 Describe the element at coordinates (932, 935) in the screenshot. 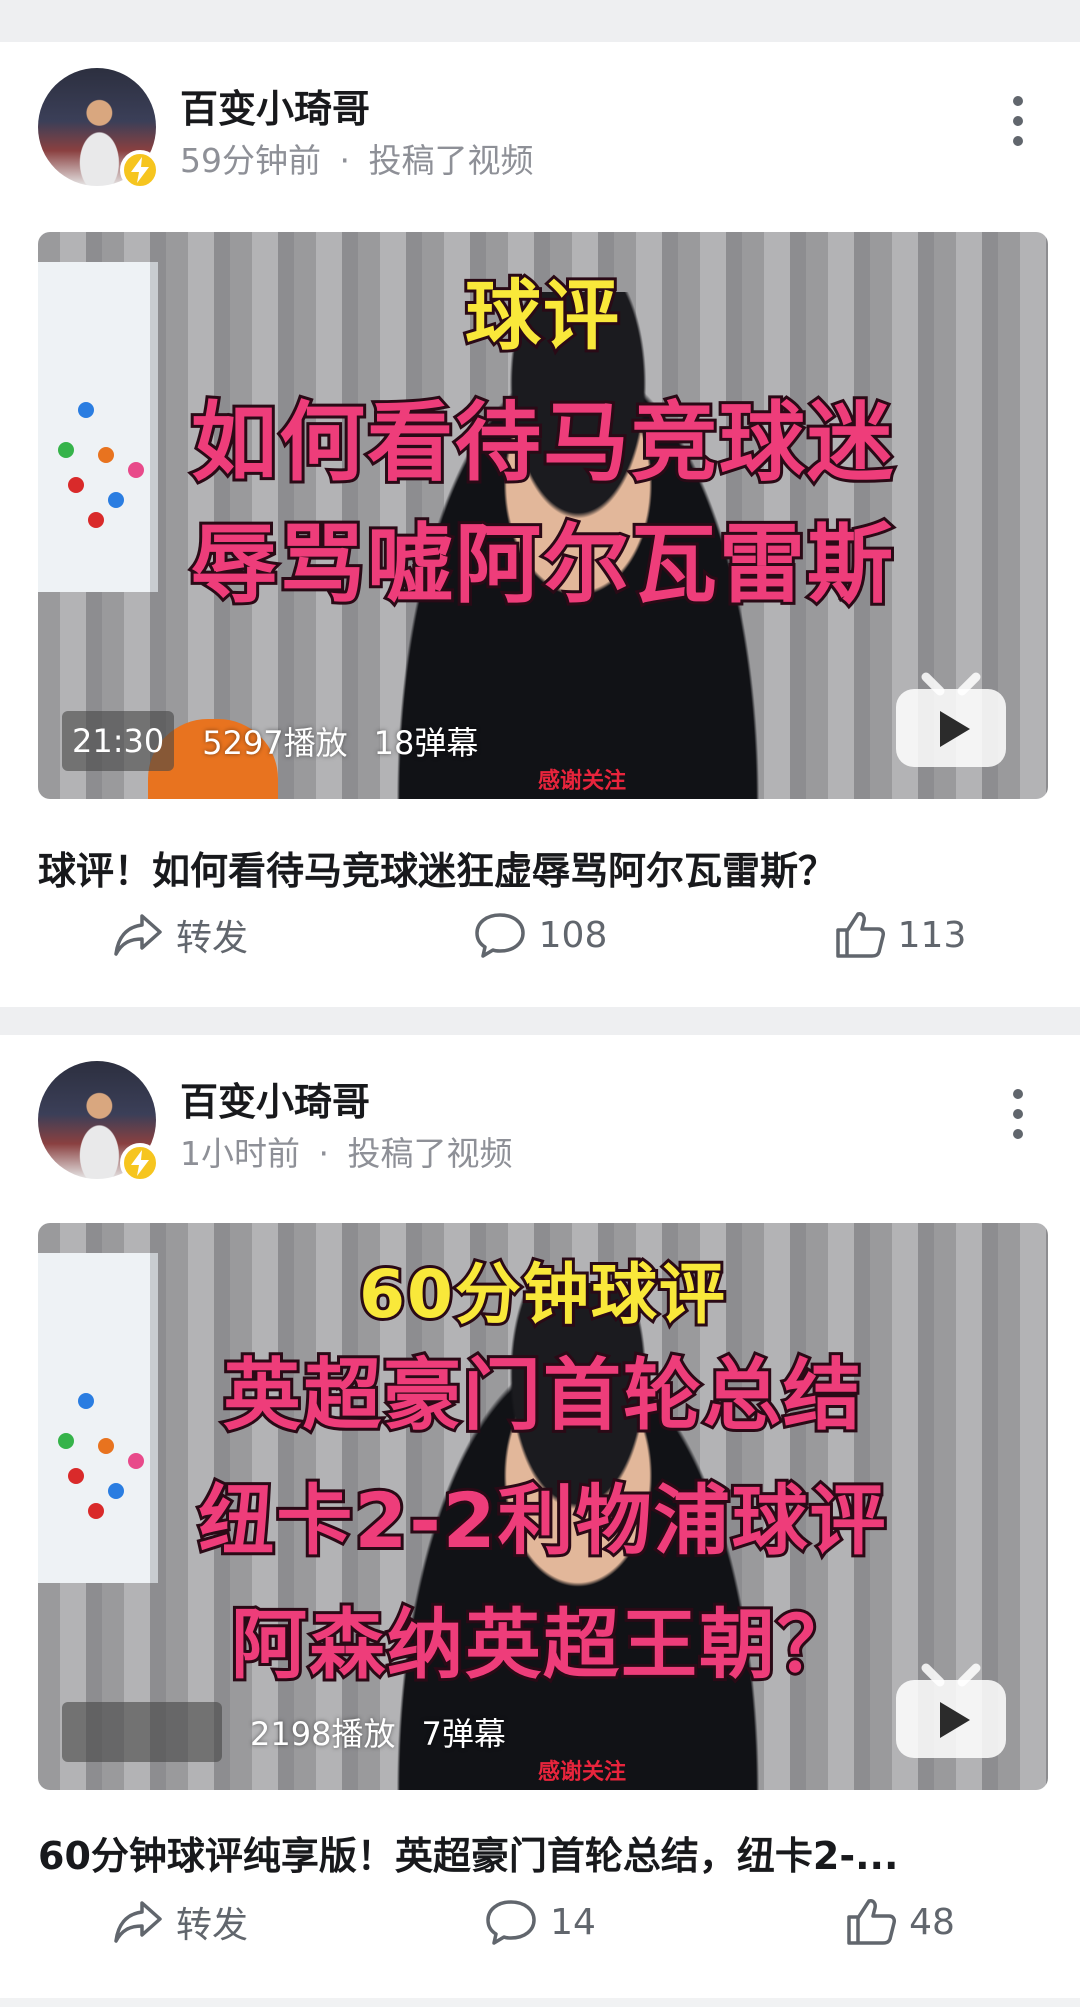

I see `like-count: 113` at that location.